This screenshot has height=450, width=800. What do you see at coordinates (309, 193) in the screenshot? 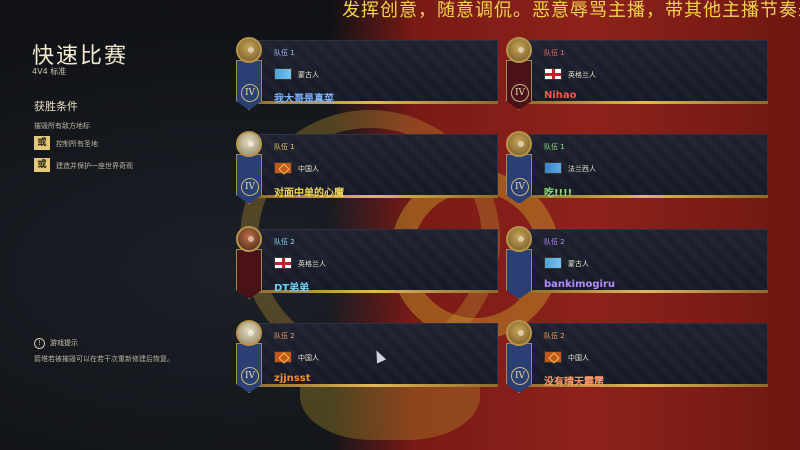
I see `player-name: 对面中单的心魔` at bounding box center [309, 193].